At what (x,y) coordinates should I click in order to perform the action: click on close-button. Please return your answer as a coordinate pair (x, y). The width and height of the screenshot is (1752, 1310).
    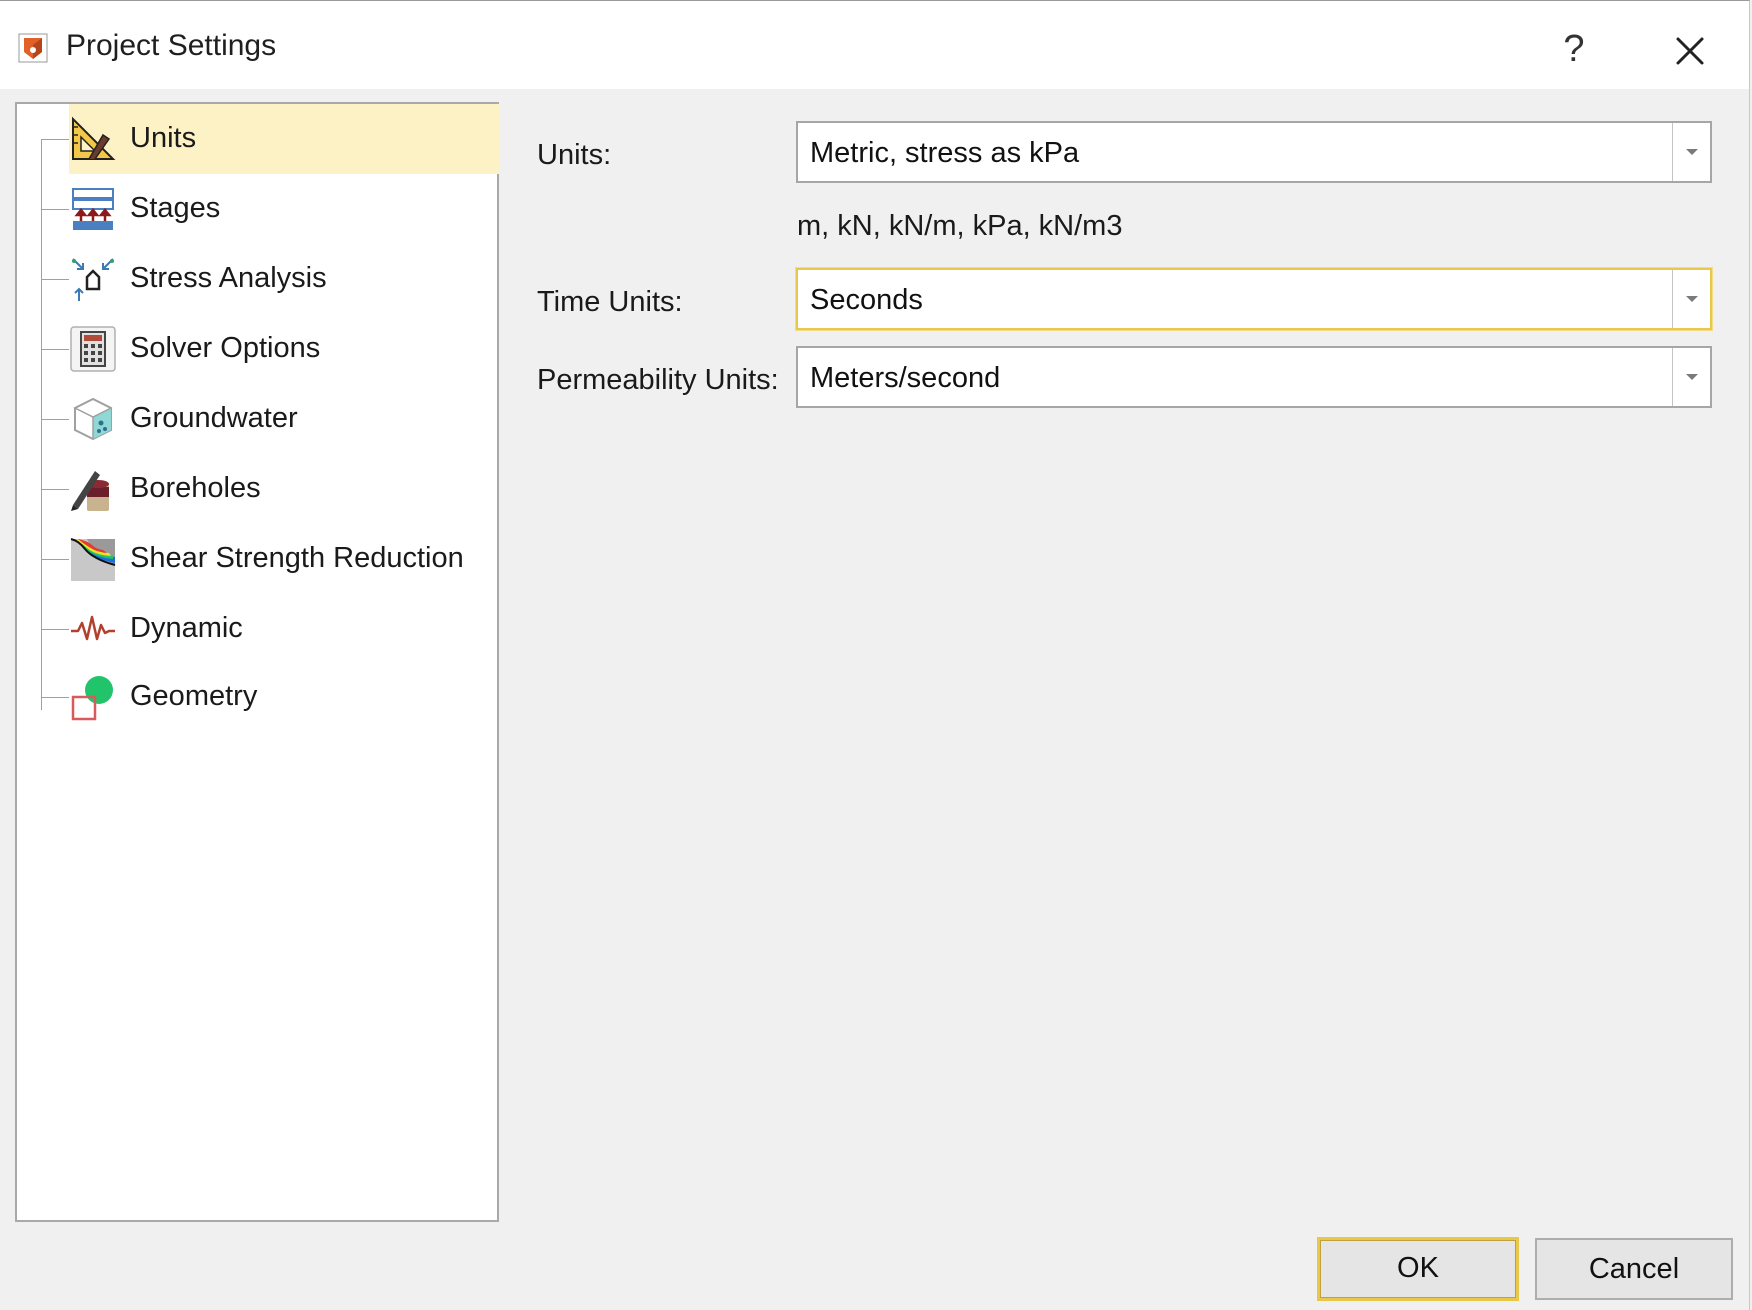
    Looking at the image, I should click on (1690, 51).